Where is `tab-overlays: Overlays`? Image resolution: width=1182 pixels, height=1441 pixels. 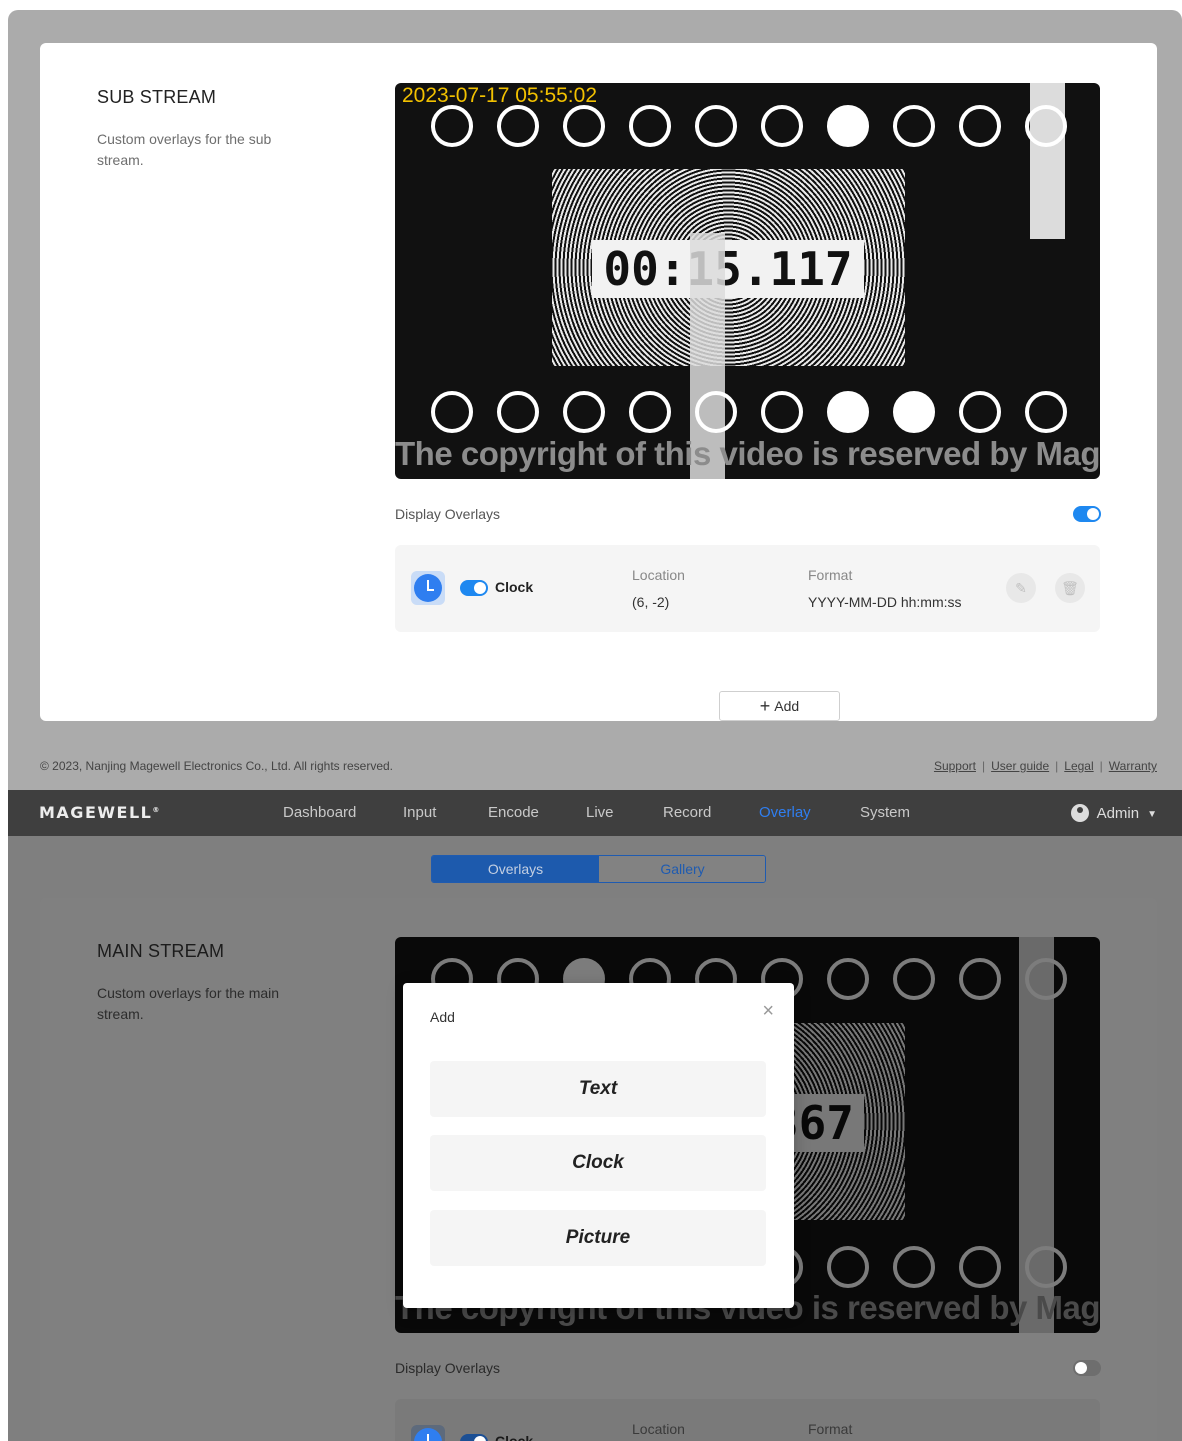 tab-overlays: Overlays is located at coordinates (515, 869).